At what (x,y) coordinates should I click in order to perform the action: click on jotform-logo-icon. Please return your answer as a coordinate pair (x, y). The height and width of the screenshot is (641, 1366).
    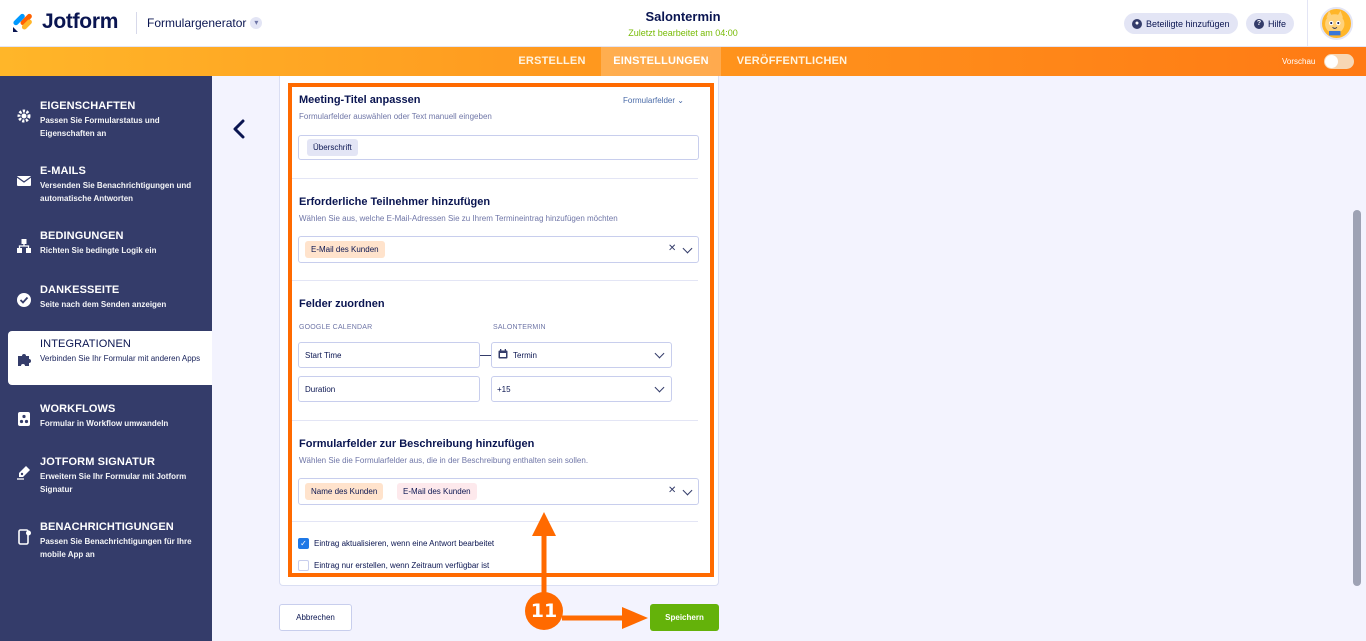
    Looking at the image, I should click on (22, 22).